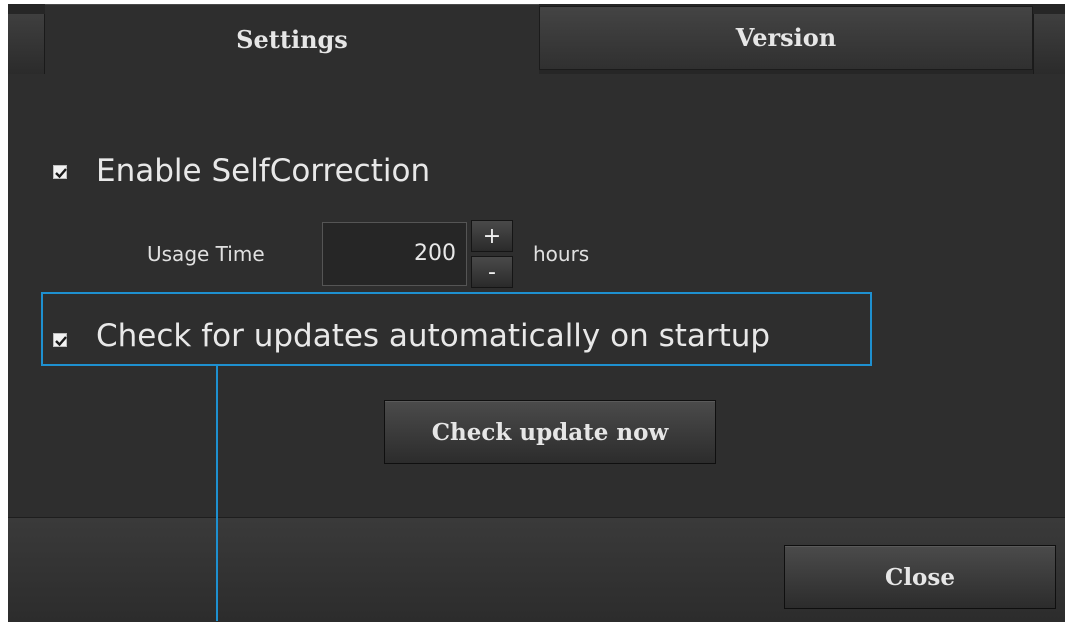 The width and height of the screenshot is (1065, 622). I want to click on increment-button: +, so click(492, 236).